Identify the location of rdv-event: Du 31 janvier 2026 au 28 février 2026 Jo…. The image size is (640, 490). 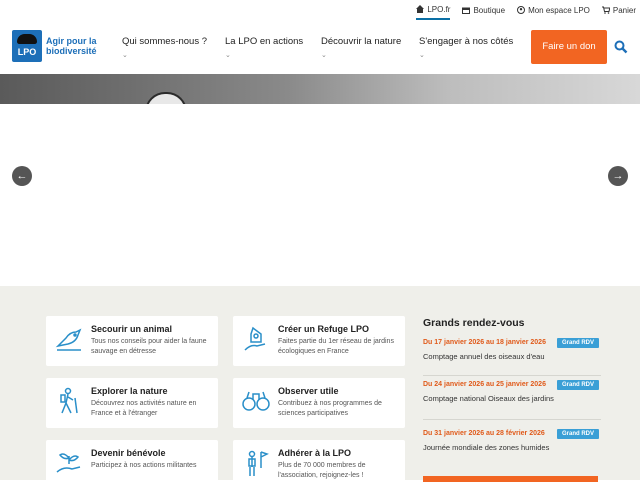
(512, 440).